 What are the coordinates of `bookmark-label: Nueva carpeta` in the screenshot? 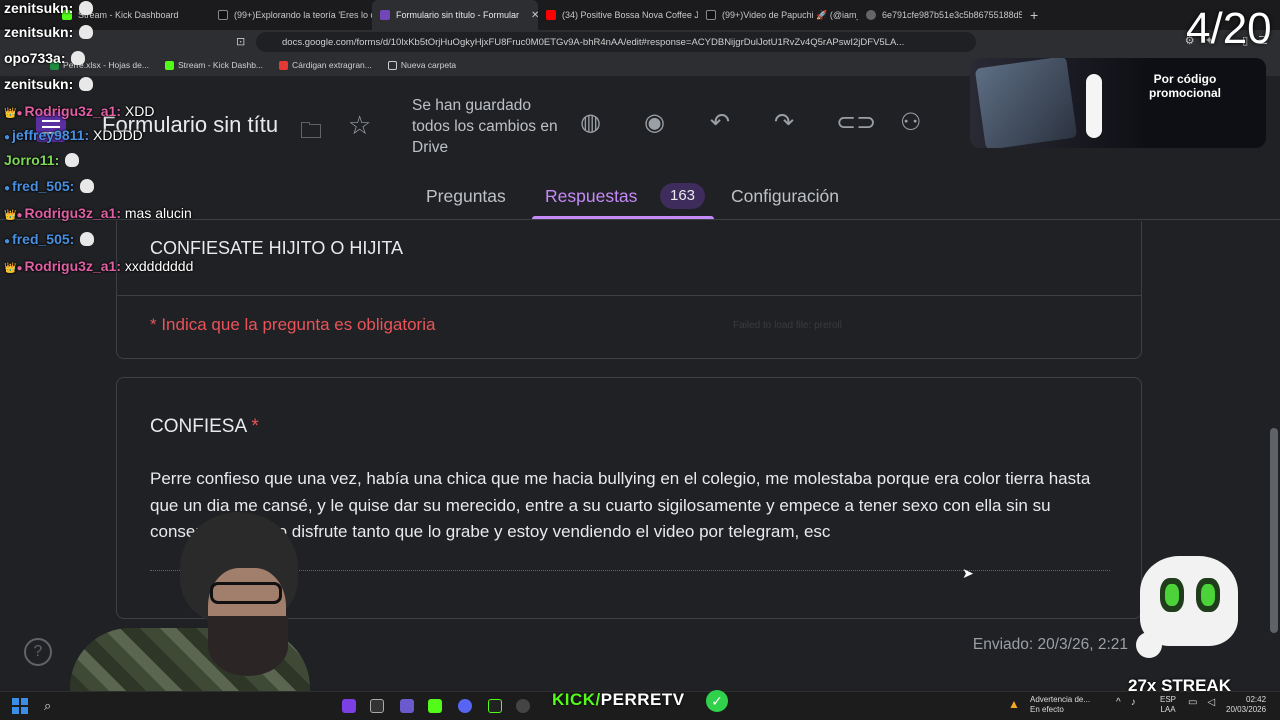 It's located at (428, 65).